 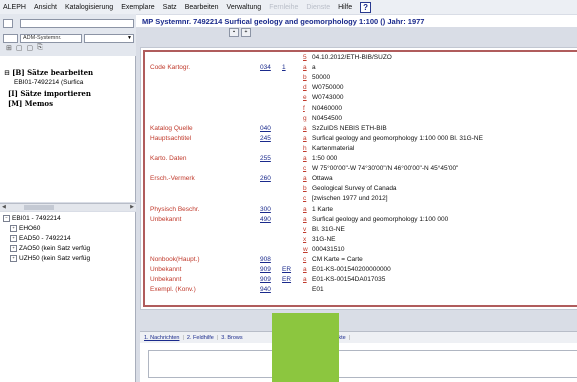 I want to click on tree-child: + EHO60, so click(x=25, y=228).